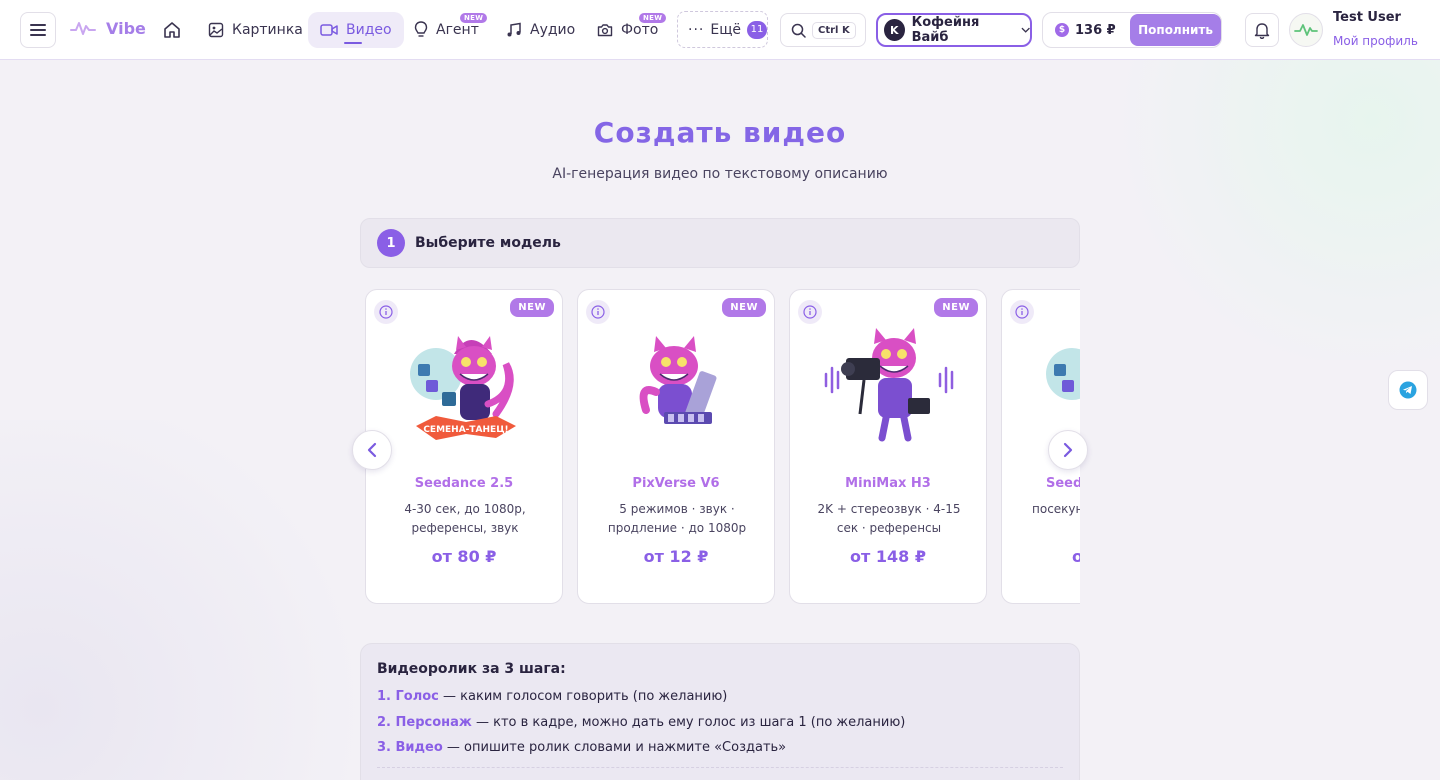 Image resolution: width=1440 pixels, height=780 pixels. I want to click on search-button: Ctrl K, so click(823, 30).